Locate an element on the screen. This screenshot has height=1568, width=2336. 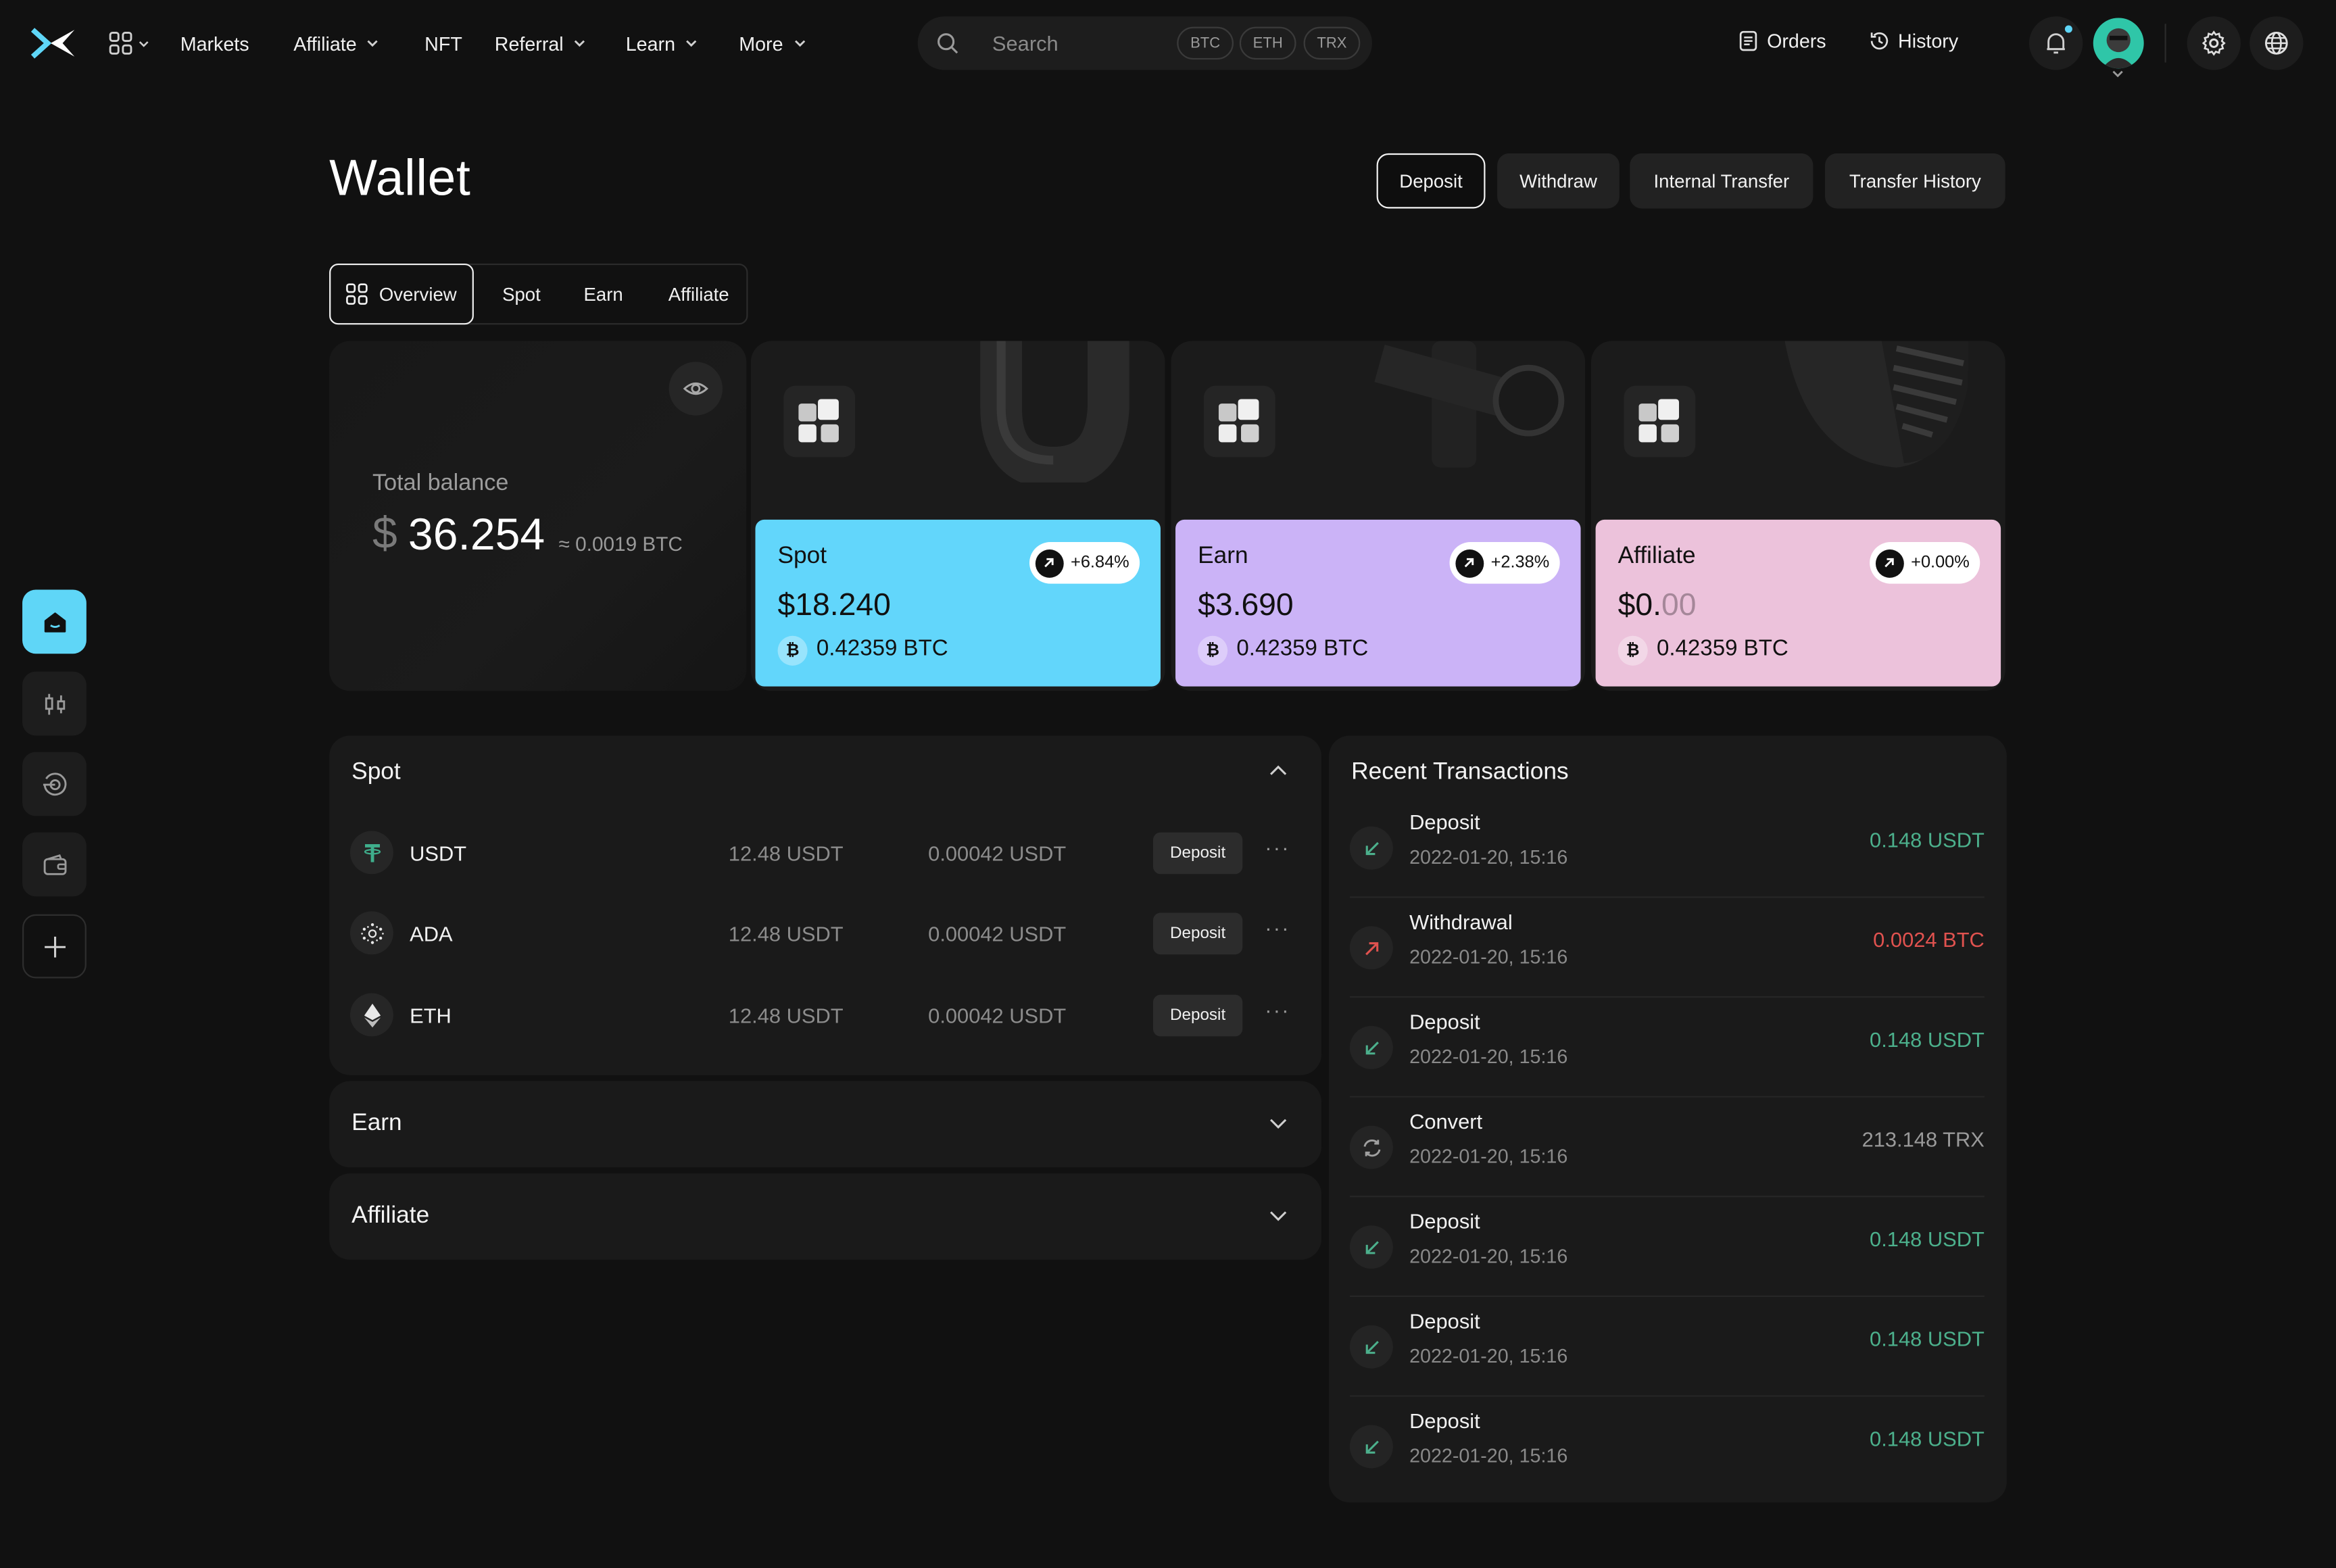
sidebar-wallet is located at coordinates (54, 864).